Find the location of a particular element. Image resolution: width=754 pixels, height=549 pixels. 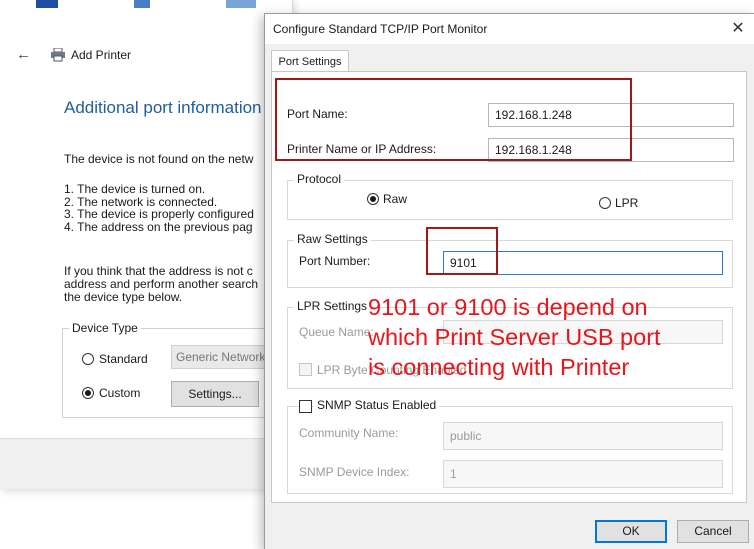

port-number-label: Port Number: is located at coordinates (335, 261).